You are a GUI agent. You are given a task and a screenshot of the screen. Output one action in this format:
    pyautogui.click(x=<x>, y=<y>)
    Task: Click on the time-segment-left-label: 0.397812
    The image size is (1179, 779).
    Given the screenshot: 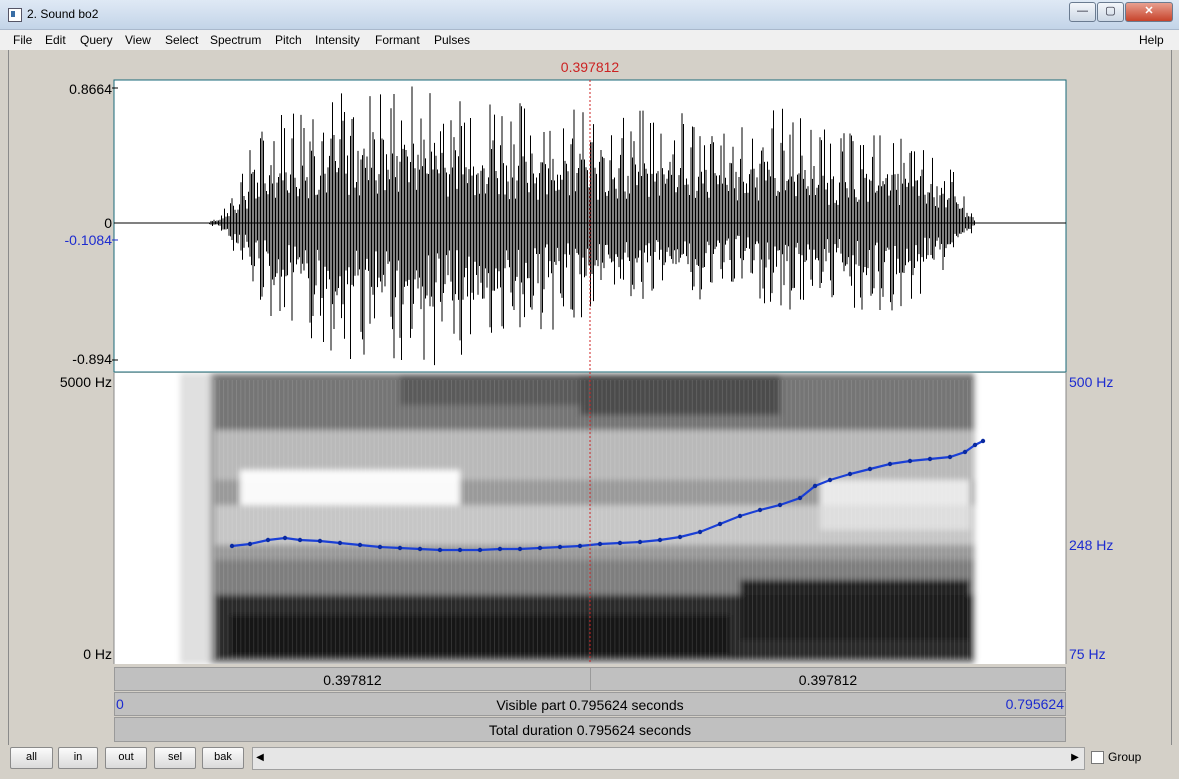 What is the action you would take?
    pyautogui.click(x=352, y=680)
    